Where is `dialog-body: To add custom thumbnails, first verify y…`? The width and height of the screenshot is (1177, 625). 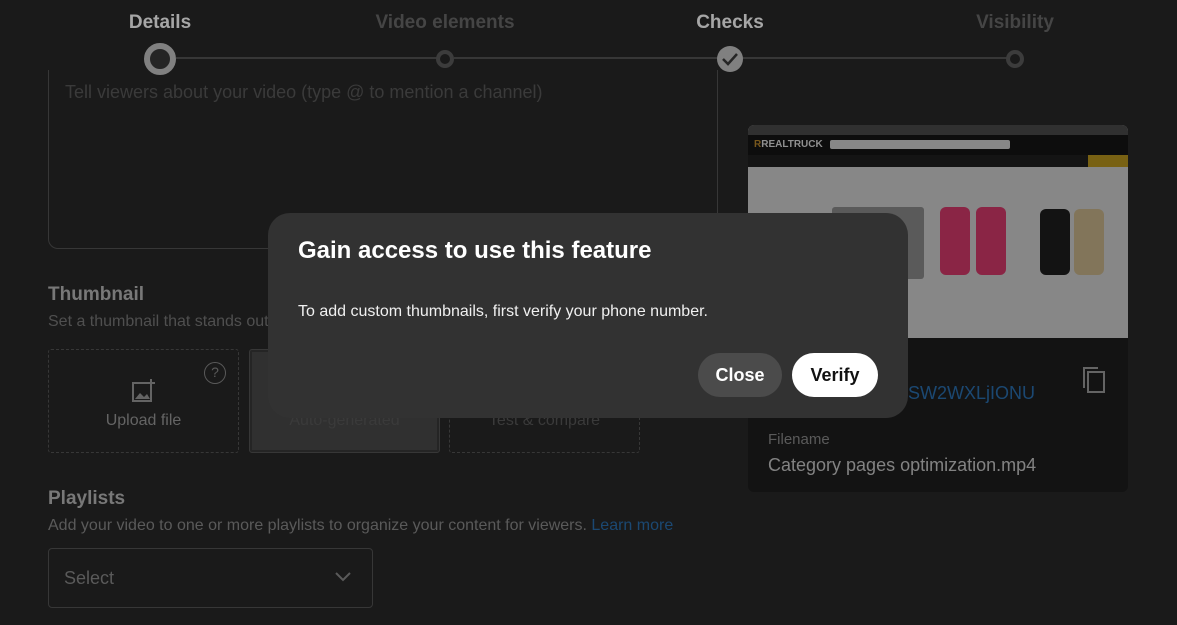
dialog-body: To add custom thumbnails, first verify y… is located at coordinates (503, 311).